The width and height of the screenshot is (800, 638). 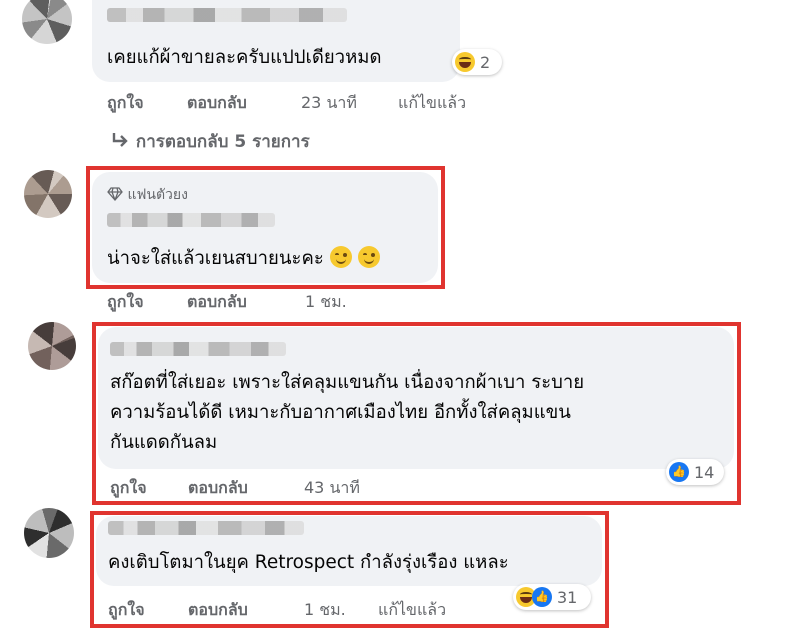 I want to click on reaction-count: 14, so click(x=704, y=472).